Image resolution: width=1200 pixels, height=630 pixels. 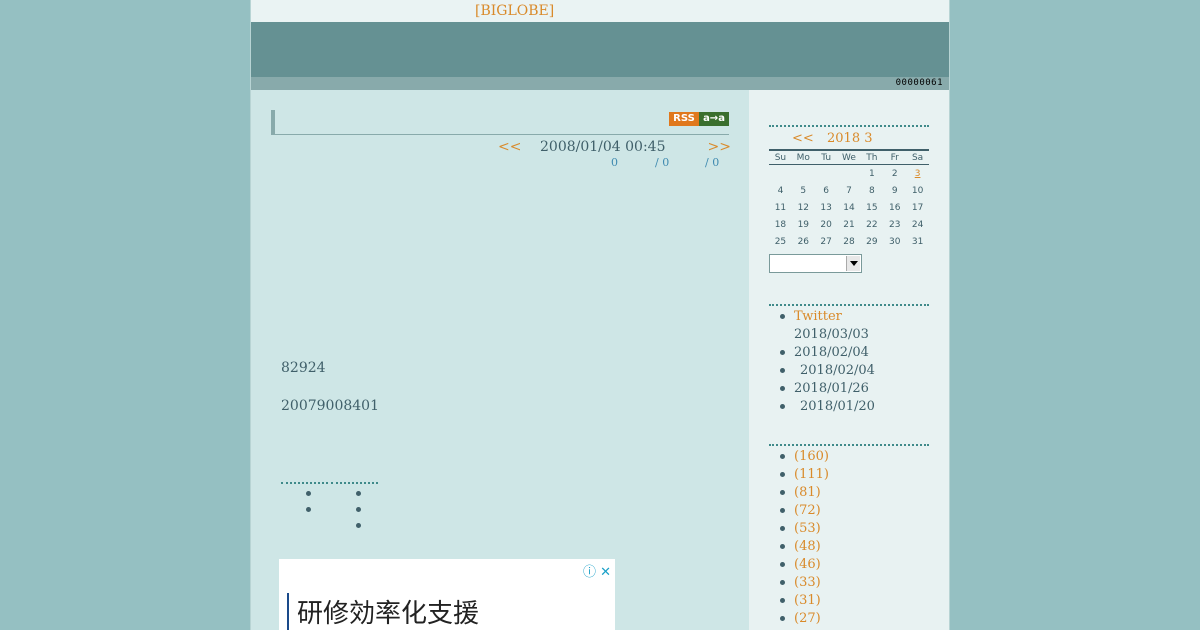 What do you see at coordinates (894, 190) in the screenshot?
I see `calendar-day: 9` at bounding box center [894, 190].